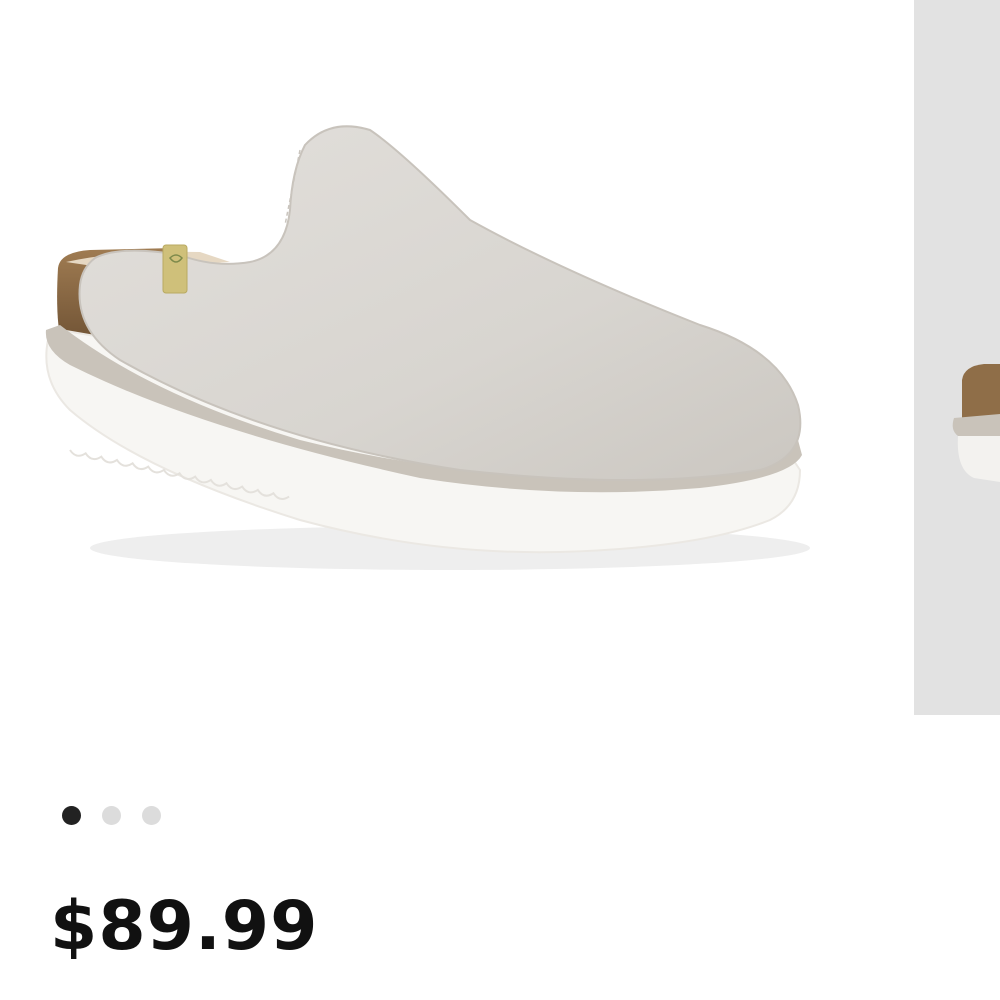 The image size is (1000, 1000). What do you see at coordinates (976, 423) in the screenshot?
I see `clog-shoe-image-next` at bounding box center [976, 423].